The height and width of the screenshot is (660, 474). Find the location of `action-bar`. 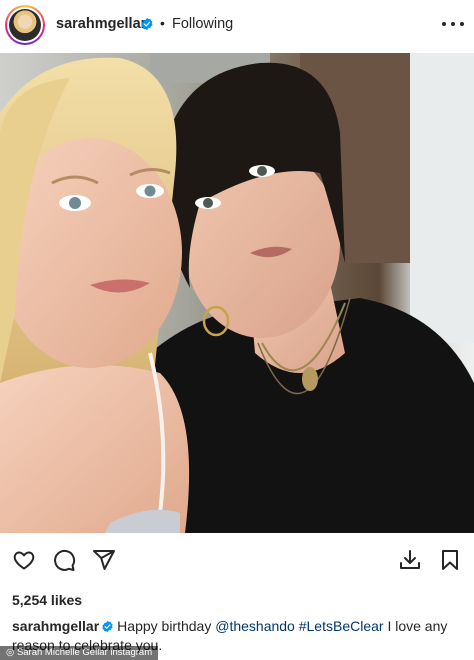

action-bar is located at coordinates (237, 563).